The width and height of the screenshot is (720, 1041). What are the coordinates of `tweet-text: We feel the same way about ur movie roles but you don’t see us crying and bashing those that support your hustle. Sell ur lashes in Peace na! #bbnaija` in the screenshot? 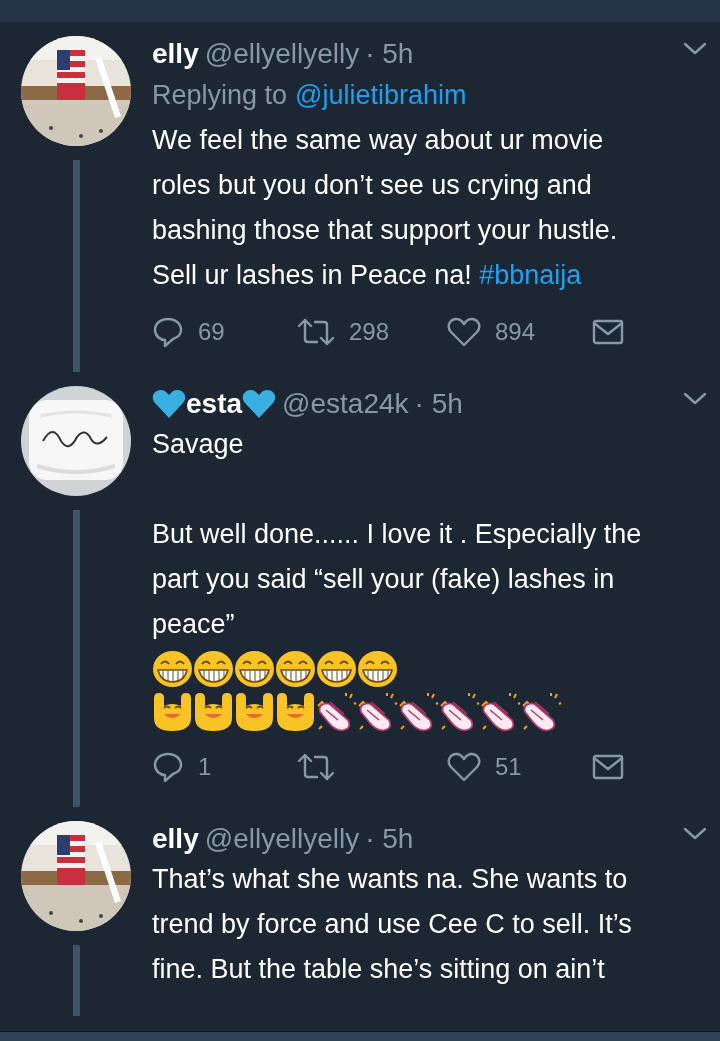 It's located at (385, 208).